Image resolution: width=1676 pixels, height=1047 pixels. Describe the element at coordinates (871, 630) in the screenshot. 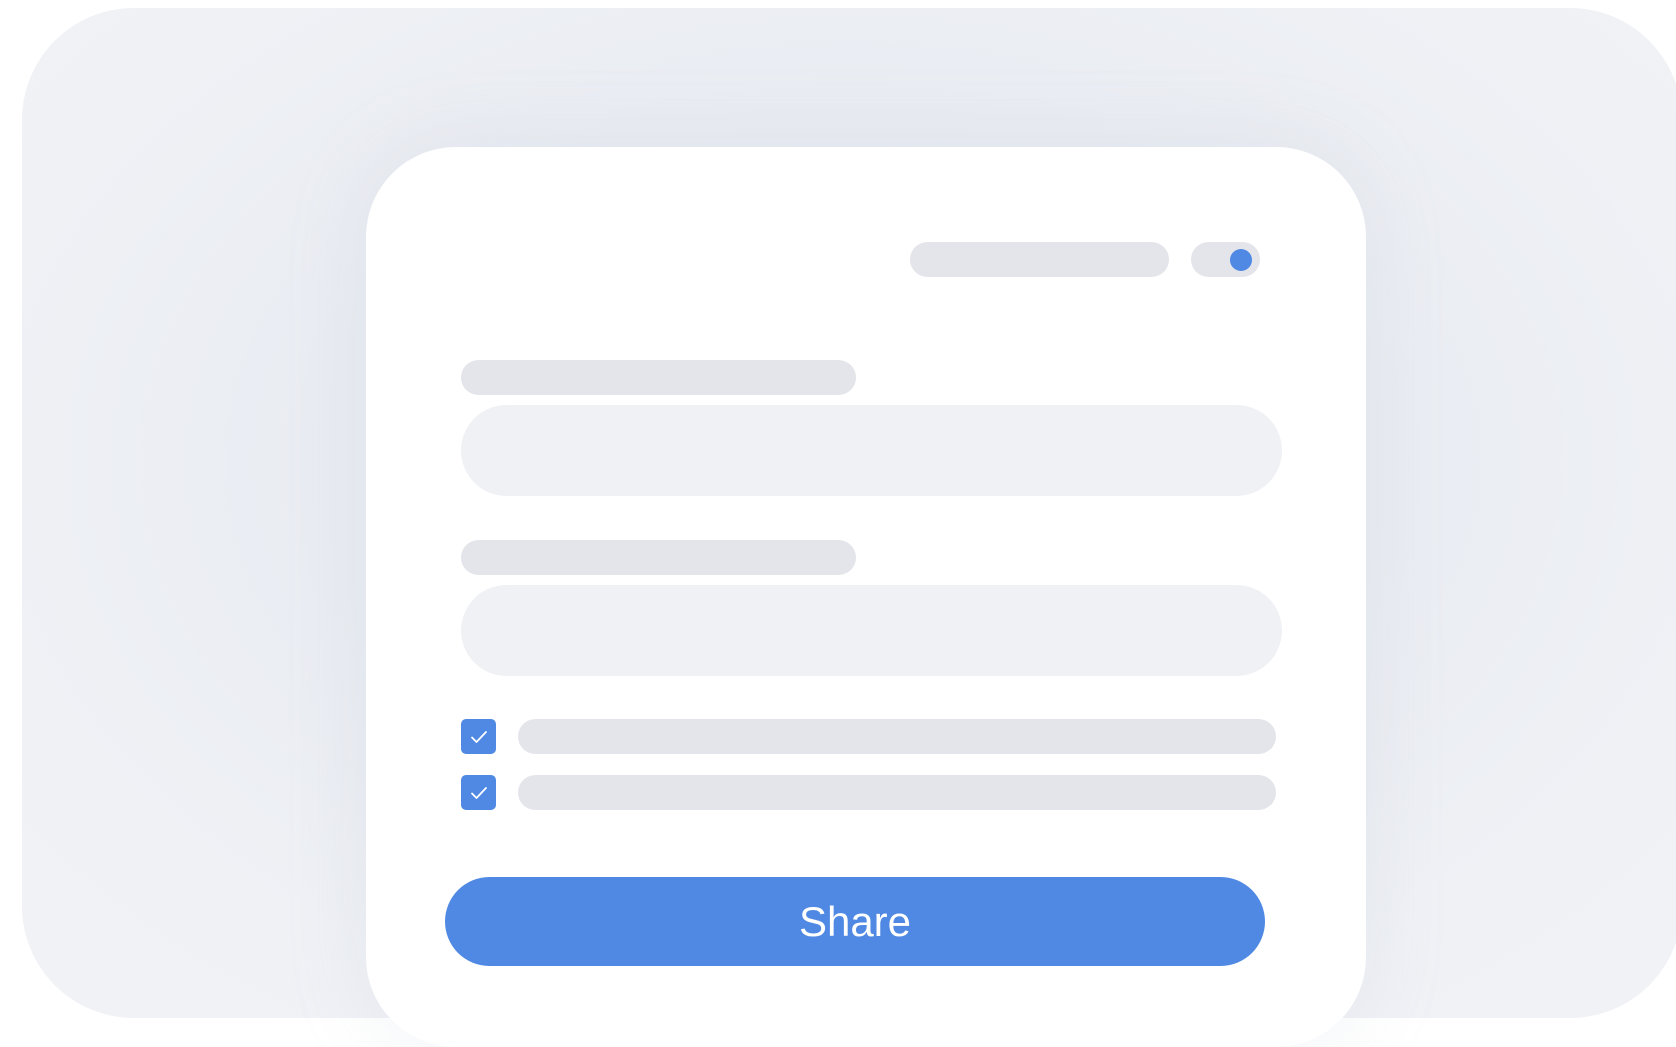

I see `field-2-input` at that location.